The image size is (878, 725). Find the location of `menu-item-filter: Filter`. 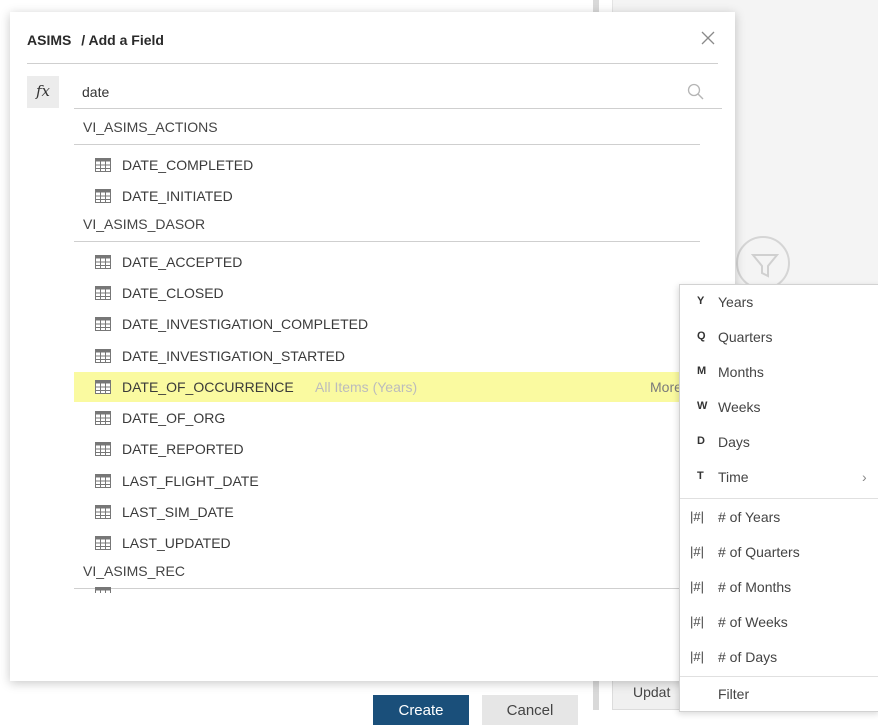

menu-item-filter: Filter is located at coordinates (779, 694).